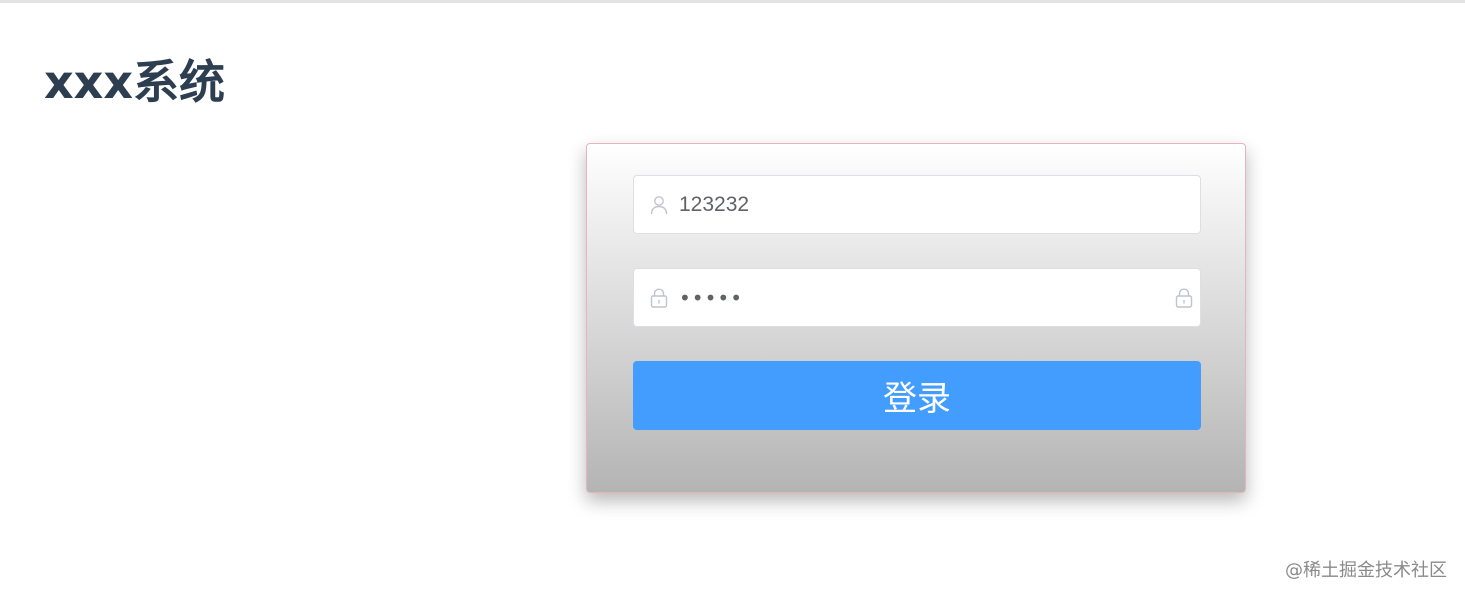 This screenshot has width=1465, height=598. I want to click on watermark: @稀土掘金技术社区, so click(1366, 570).